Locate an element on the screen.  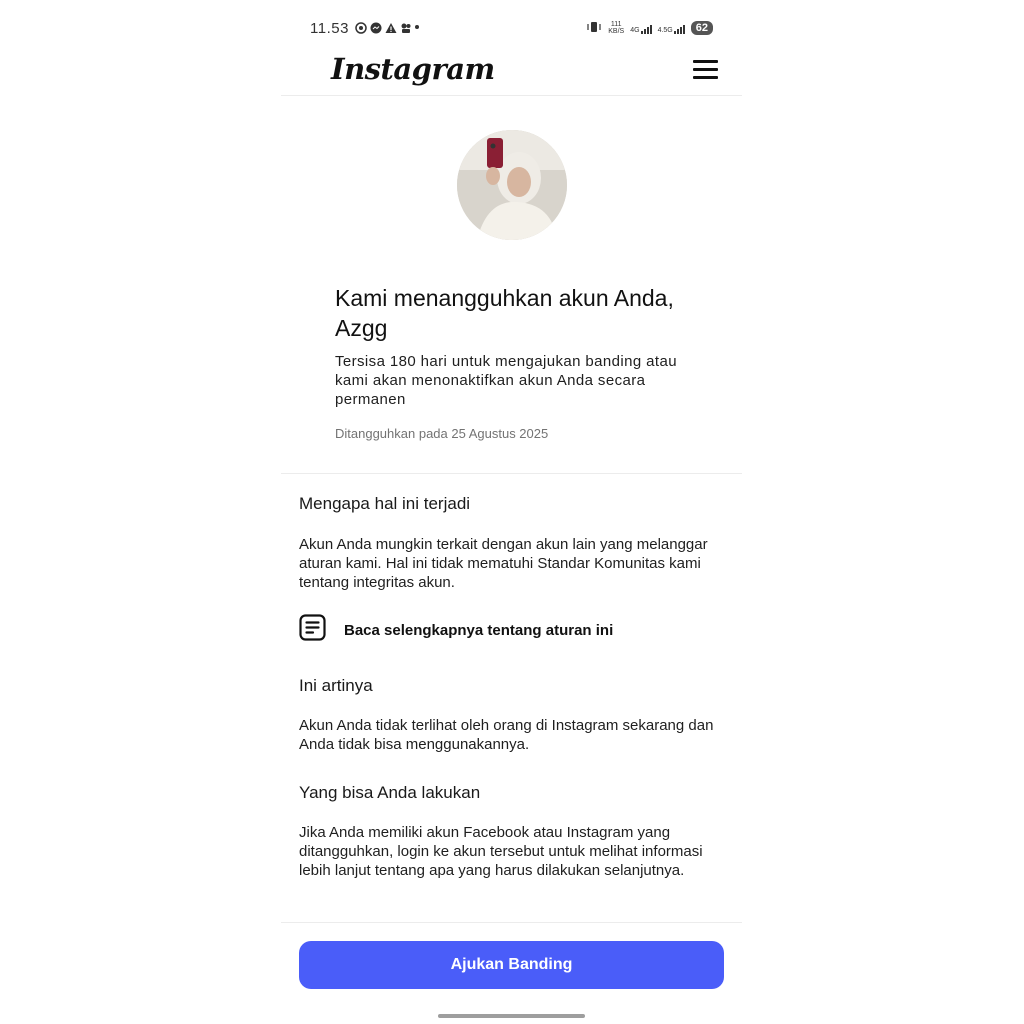
profile-avatar is located at coordinates (512, 185).